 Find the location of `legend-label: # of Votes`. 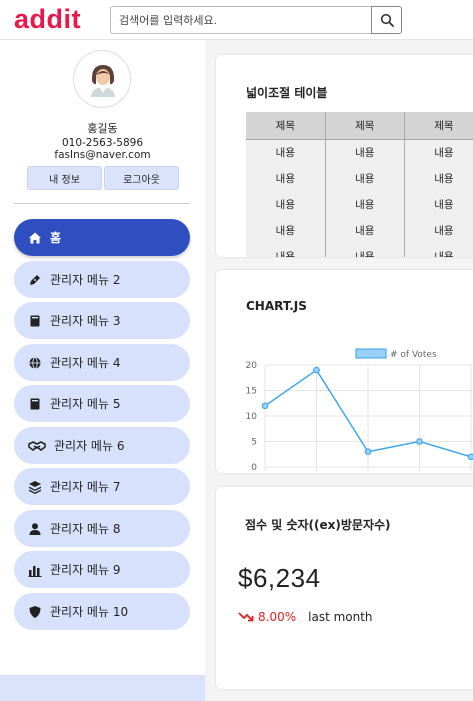

legend-label: # of Votes is located at coordinates (413, 355).